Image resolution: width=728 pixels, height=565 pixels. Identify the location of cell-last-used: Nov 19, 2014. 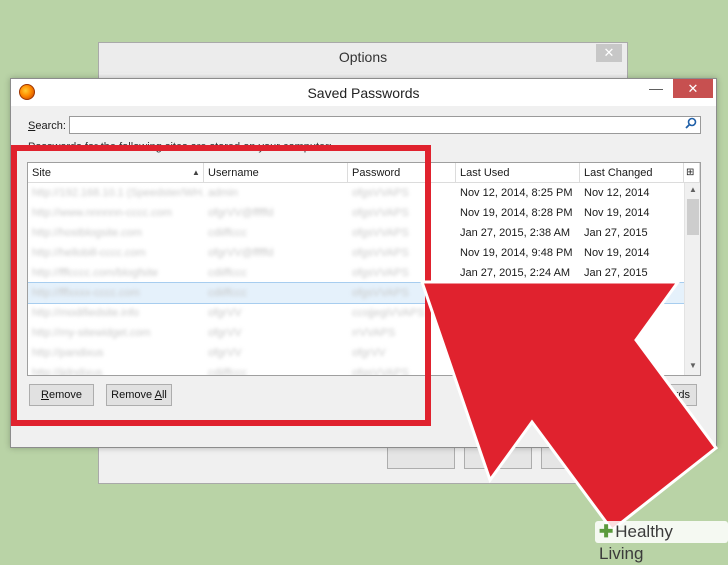
(493, 293).